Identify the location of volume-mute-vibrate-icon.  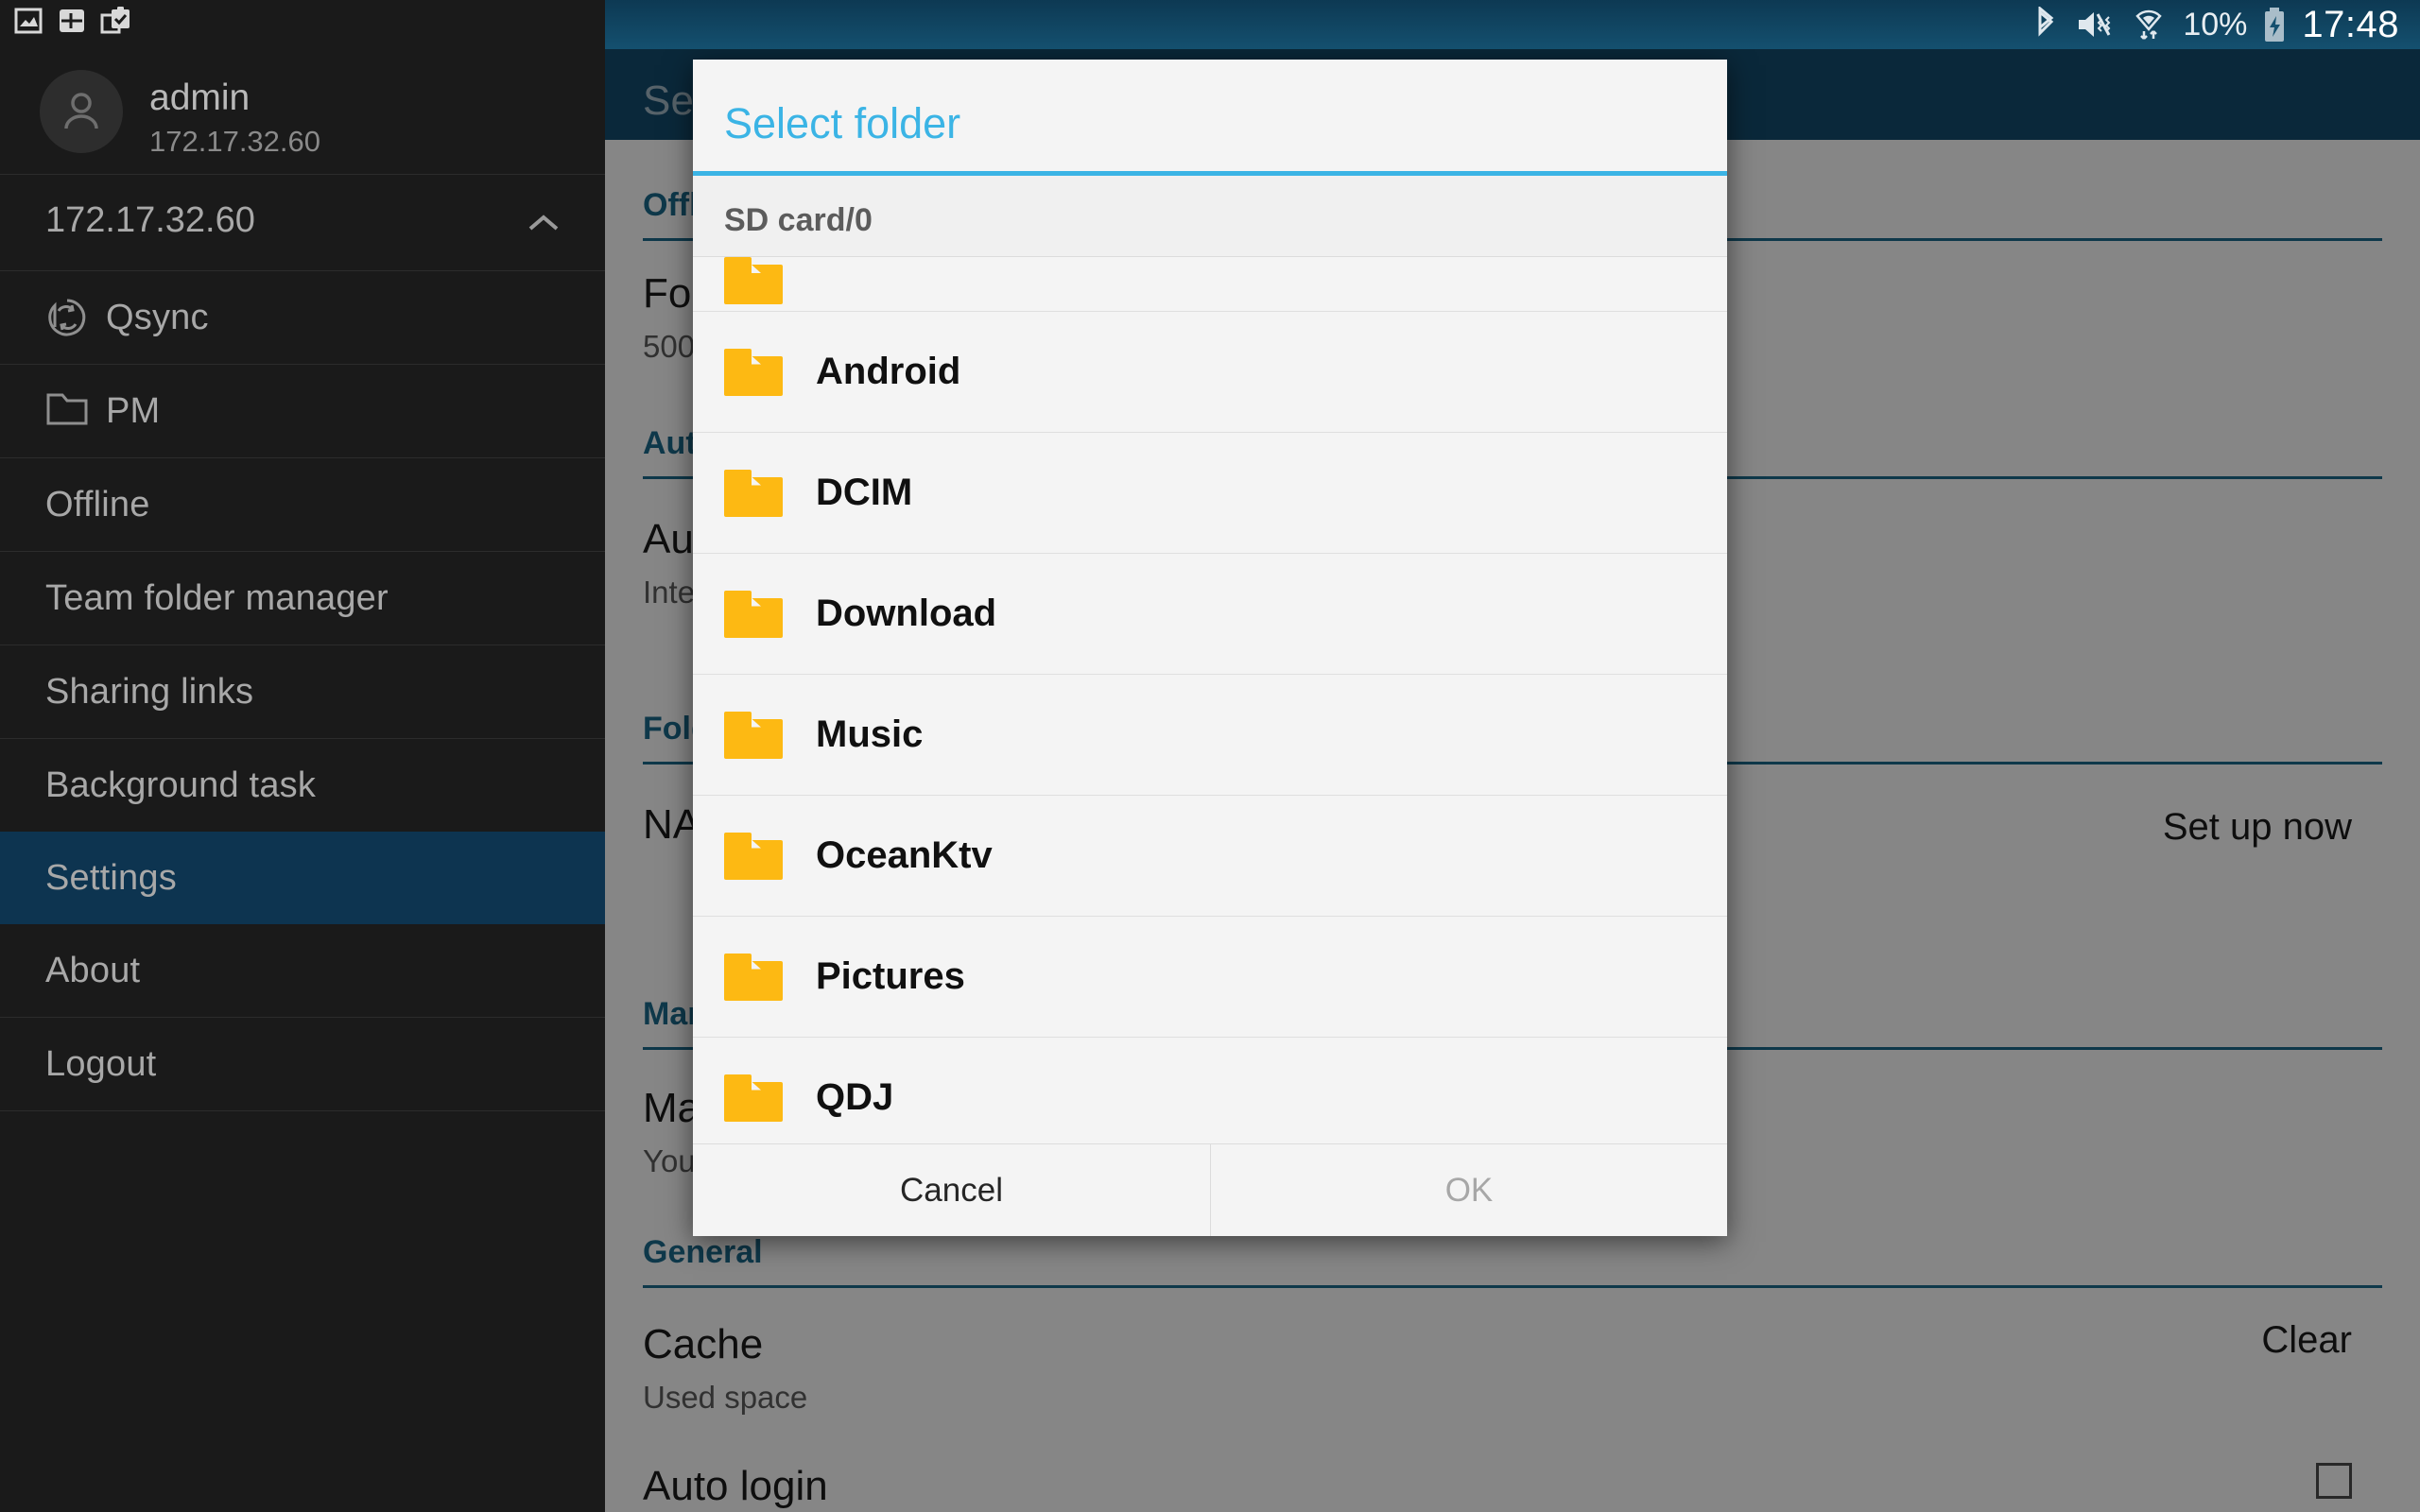
(2094, 25).